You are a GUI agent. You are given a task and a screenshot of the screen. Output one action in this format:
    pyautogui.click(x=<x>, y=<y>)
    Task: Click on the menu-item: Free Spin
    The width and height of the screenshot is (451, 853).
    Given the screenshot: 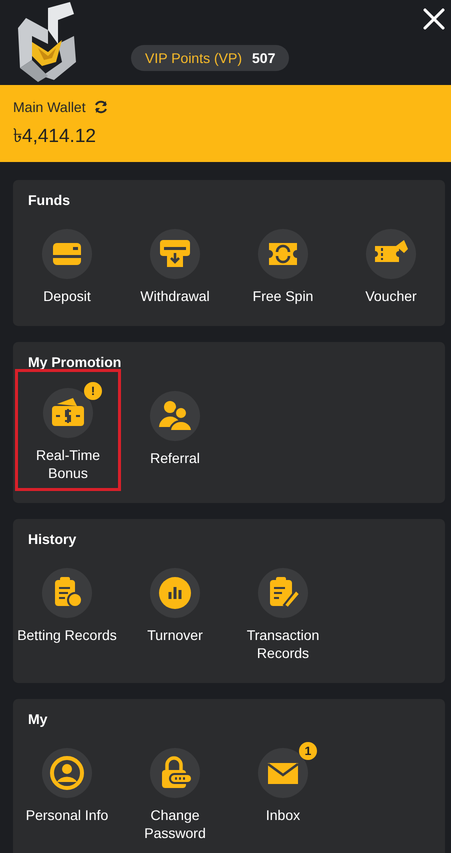 What is the action you would take?
    pyautogui.click(x=283, y=267)
    